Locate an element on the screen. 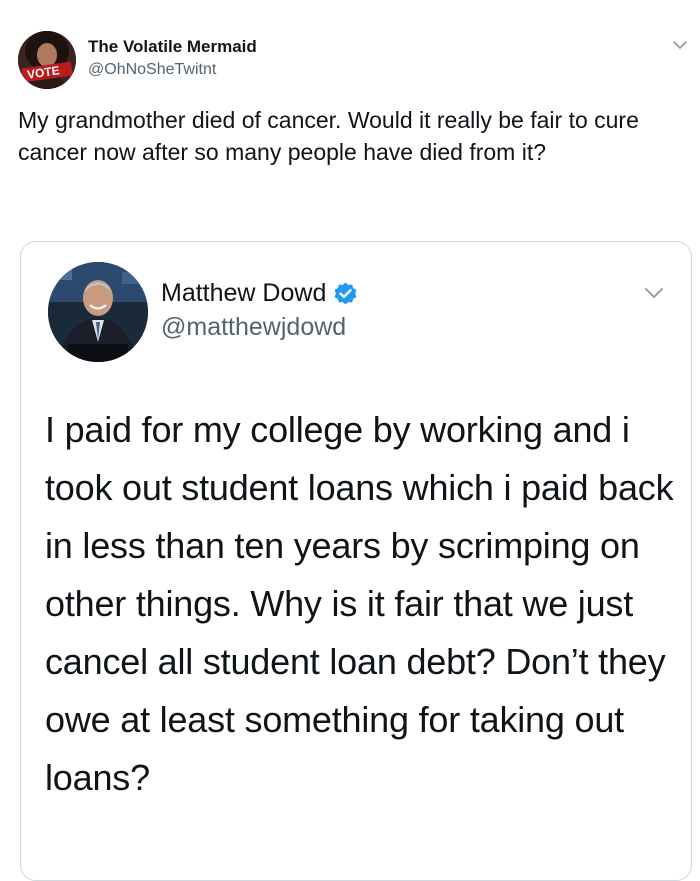 The image size is (700, 881). avatar is located at coordinates (98, 312).